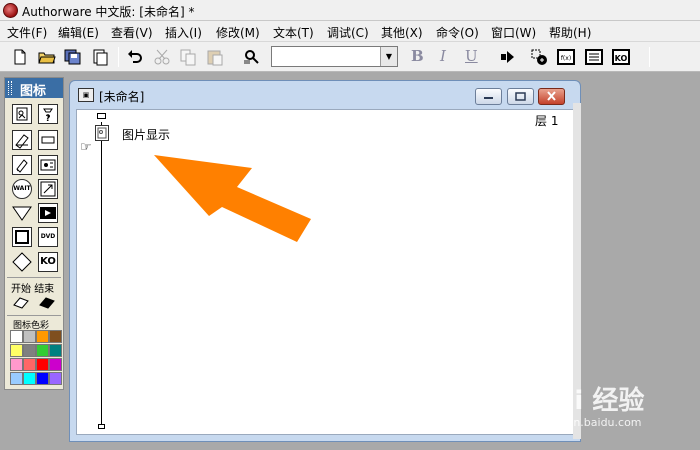  What do you see at coordinates (591, 422) in the screenshot?
I see `watermark-url: jingyan.baidu.com` at bounding box center [591, 422].